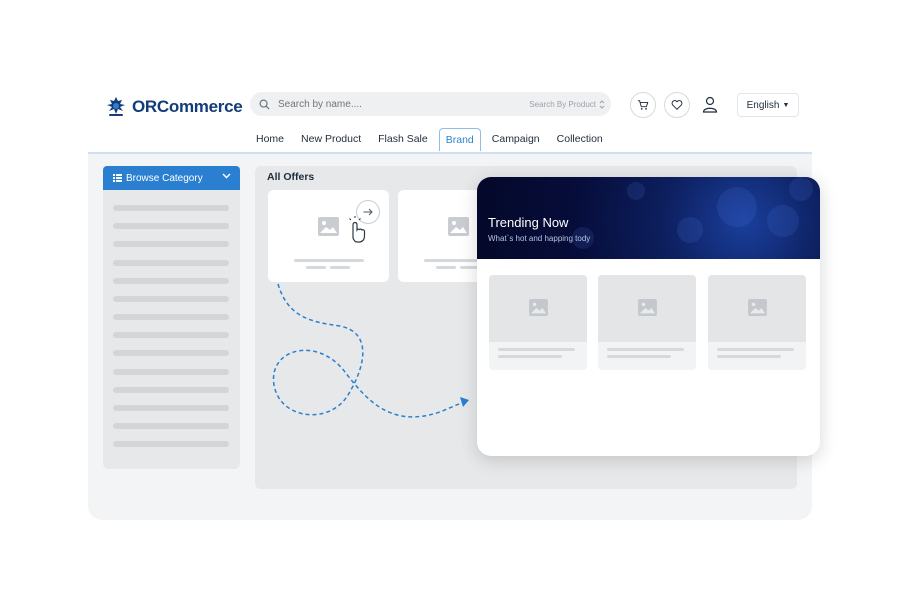 The image size is (900, 600). I want to click on trending-title: Trending Now, so click(528, 222).